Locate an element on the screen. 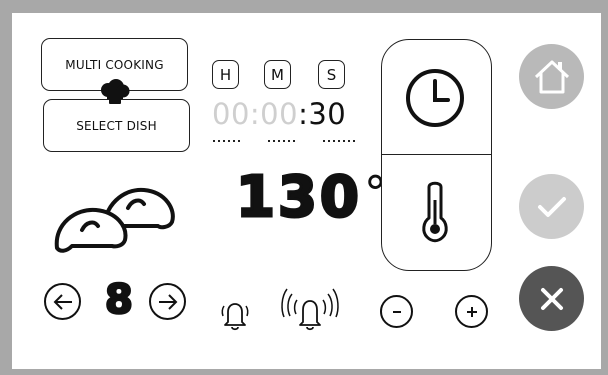  temperature-value: 130 is located at coordinates (298, 197).